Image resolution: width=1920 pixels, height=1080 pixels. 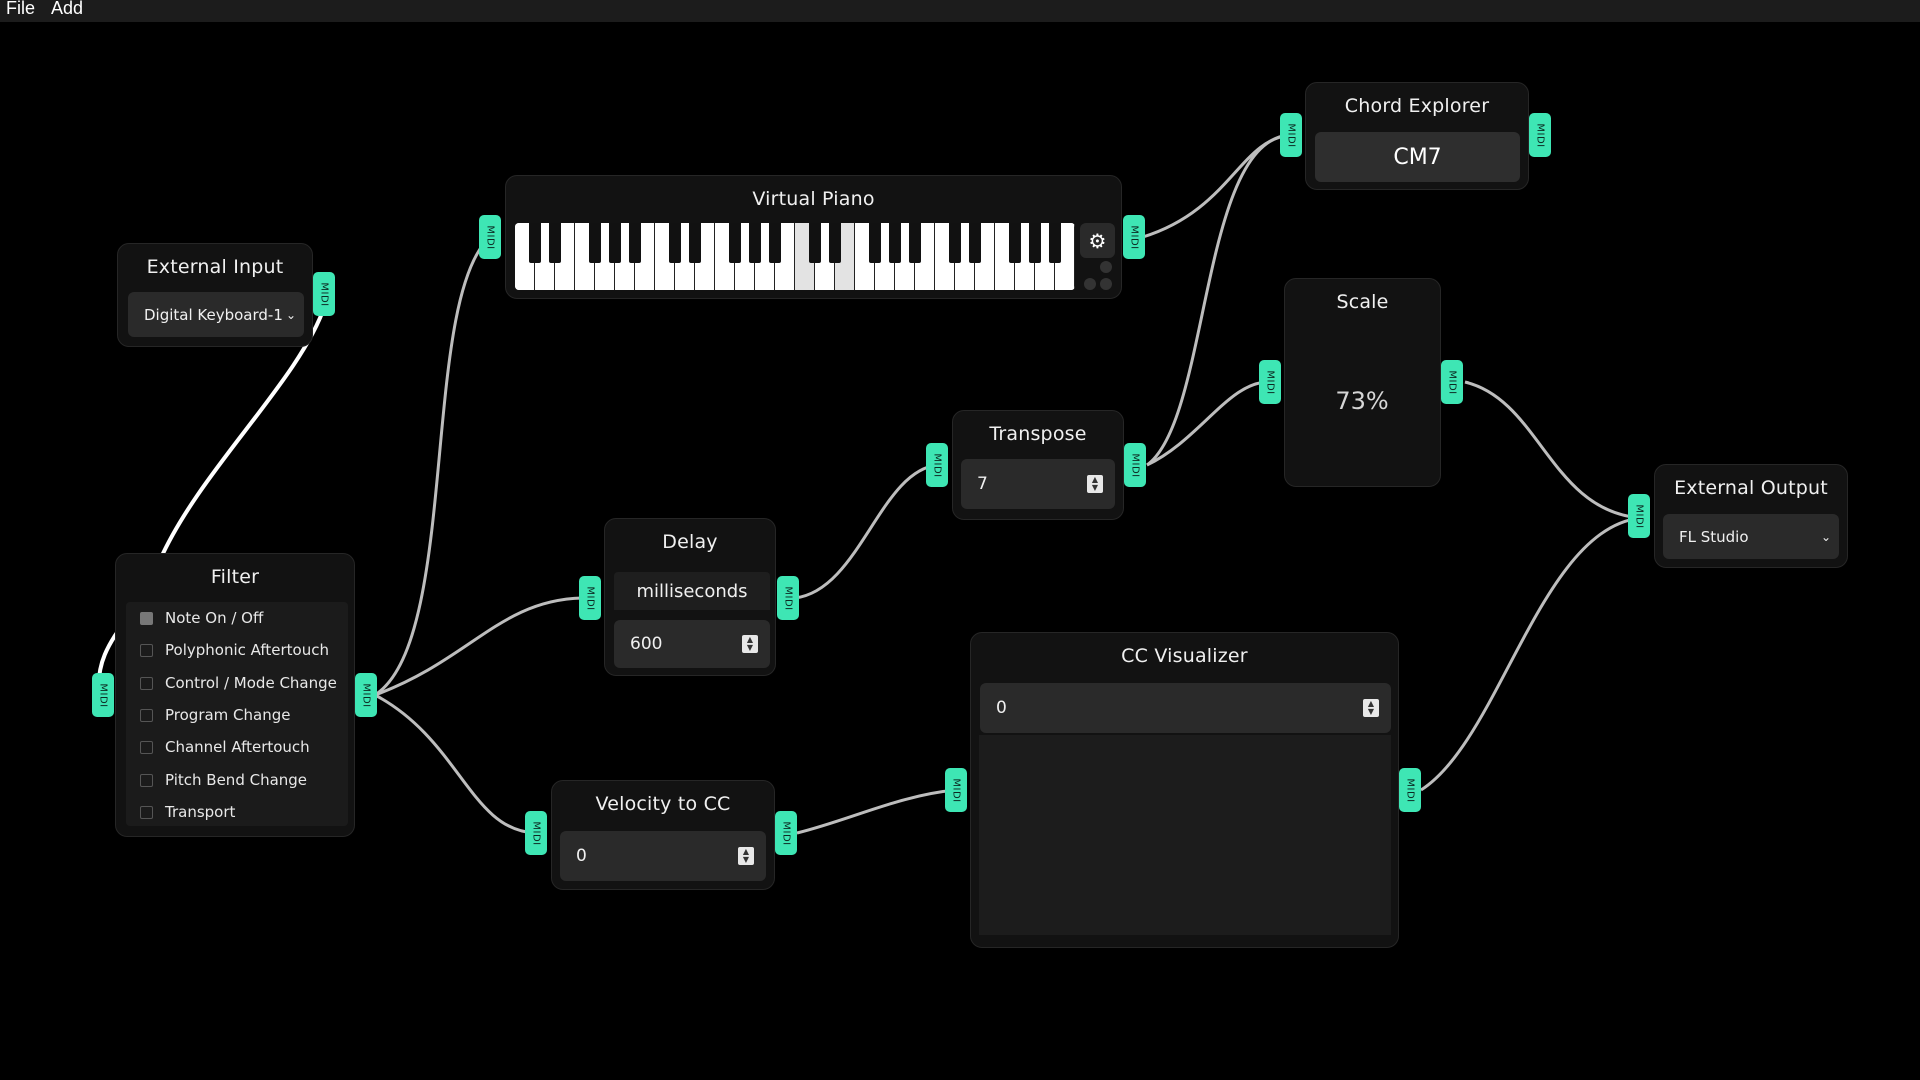 I want to click on chord-midi-out-port: MIDI, so click(x=1540, y=135).